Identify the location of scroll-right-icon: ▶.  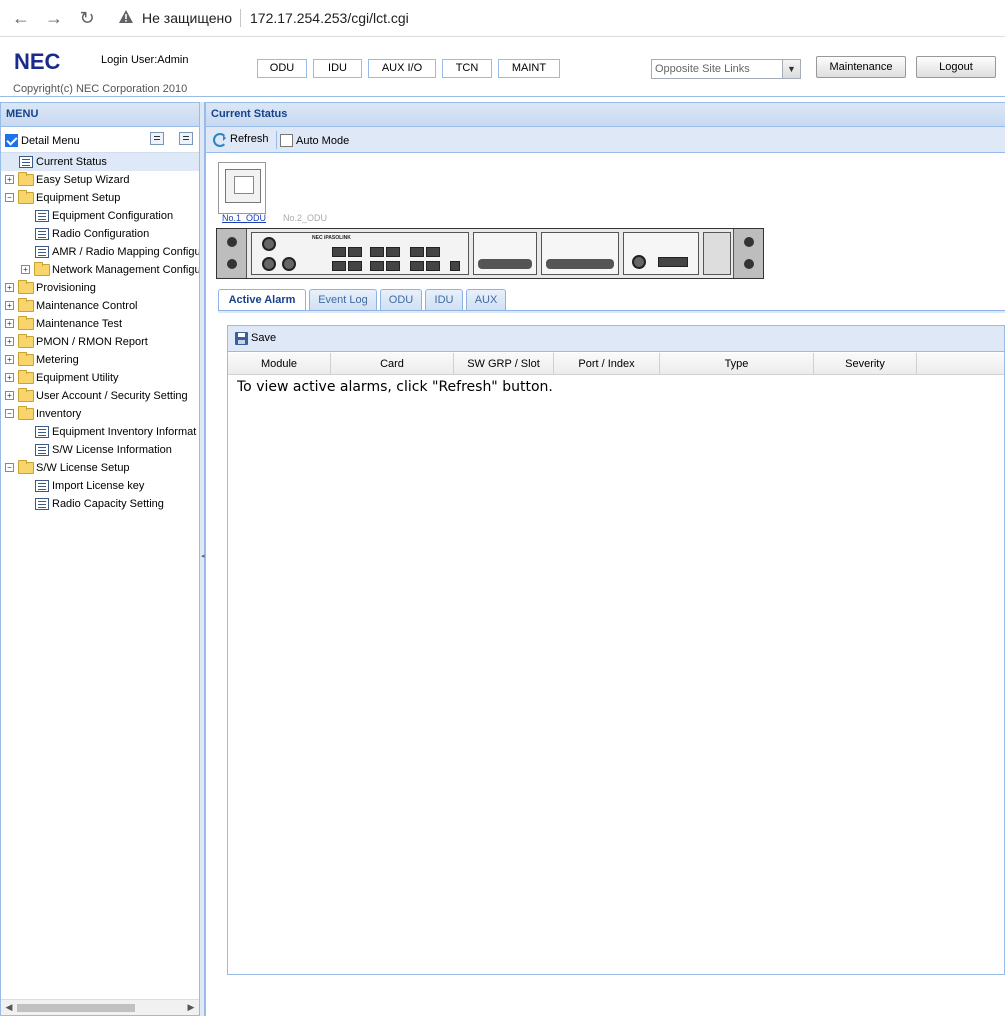
(191, 1007).